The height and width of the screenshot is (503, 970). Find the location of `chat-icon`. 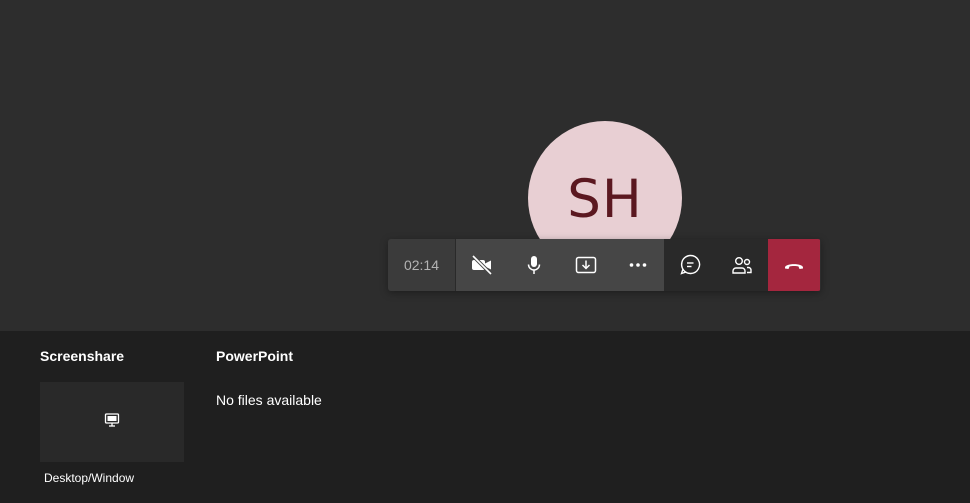

chat-icon is located at coordinates (690, 265).